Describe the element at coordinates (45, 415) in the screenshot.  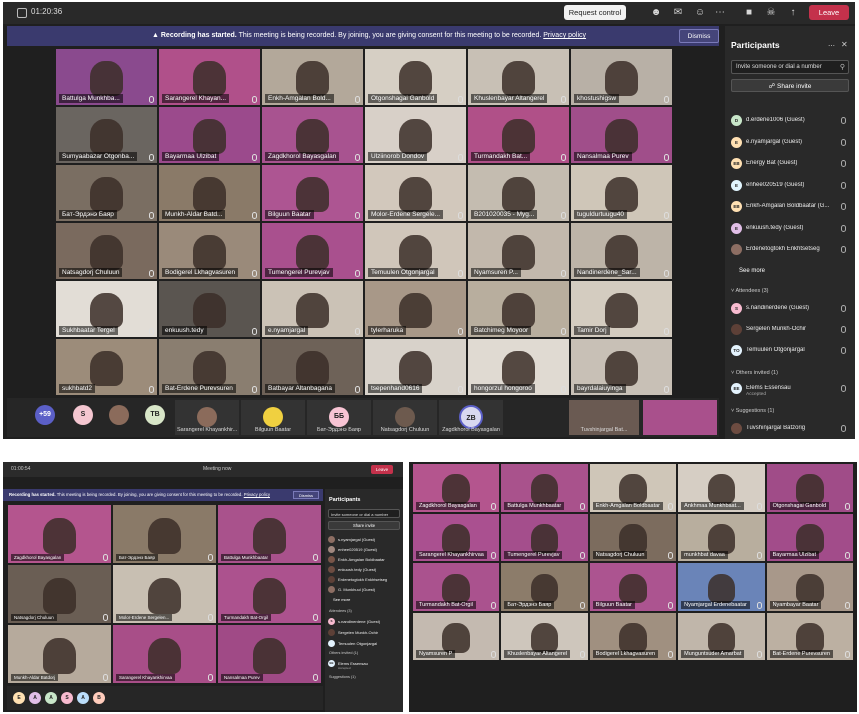
I see `overflow-count-avatar: +59` at that location.